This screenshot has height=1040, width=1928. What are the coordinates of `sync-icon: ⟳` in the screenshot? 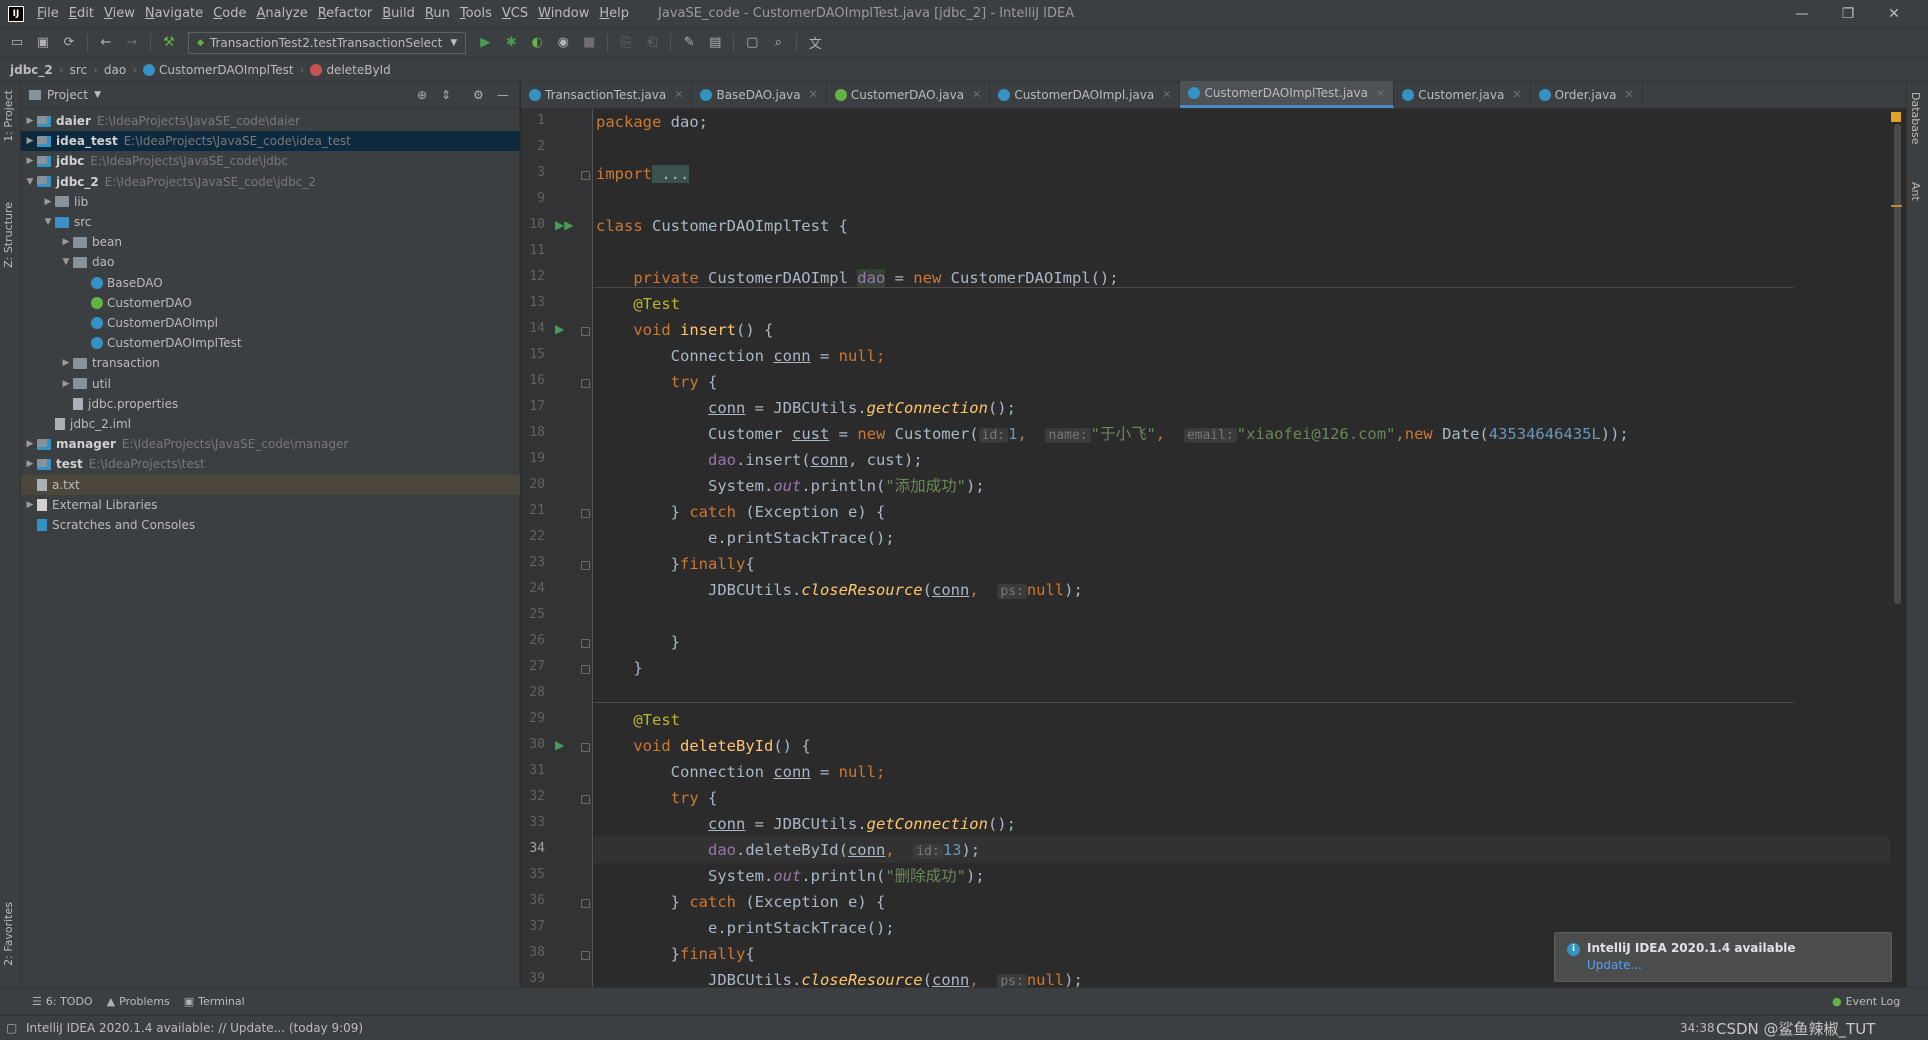 It's located at (69, 43).